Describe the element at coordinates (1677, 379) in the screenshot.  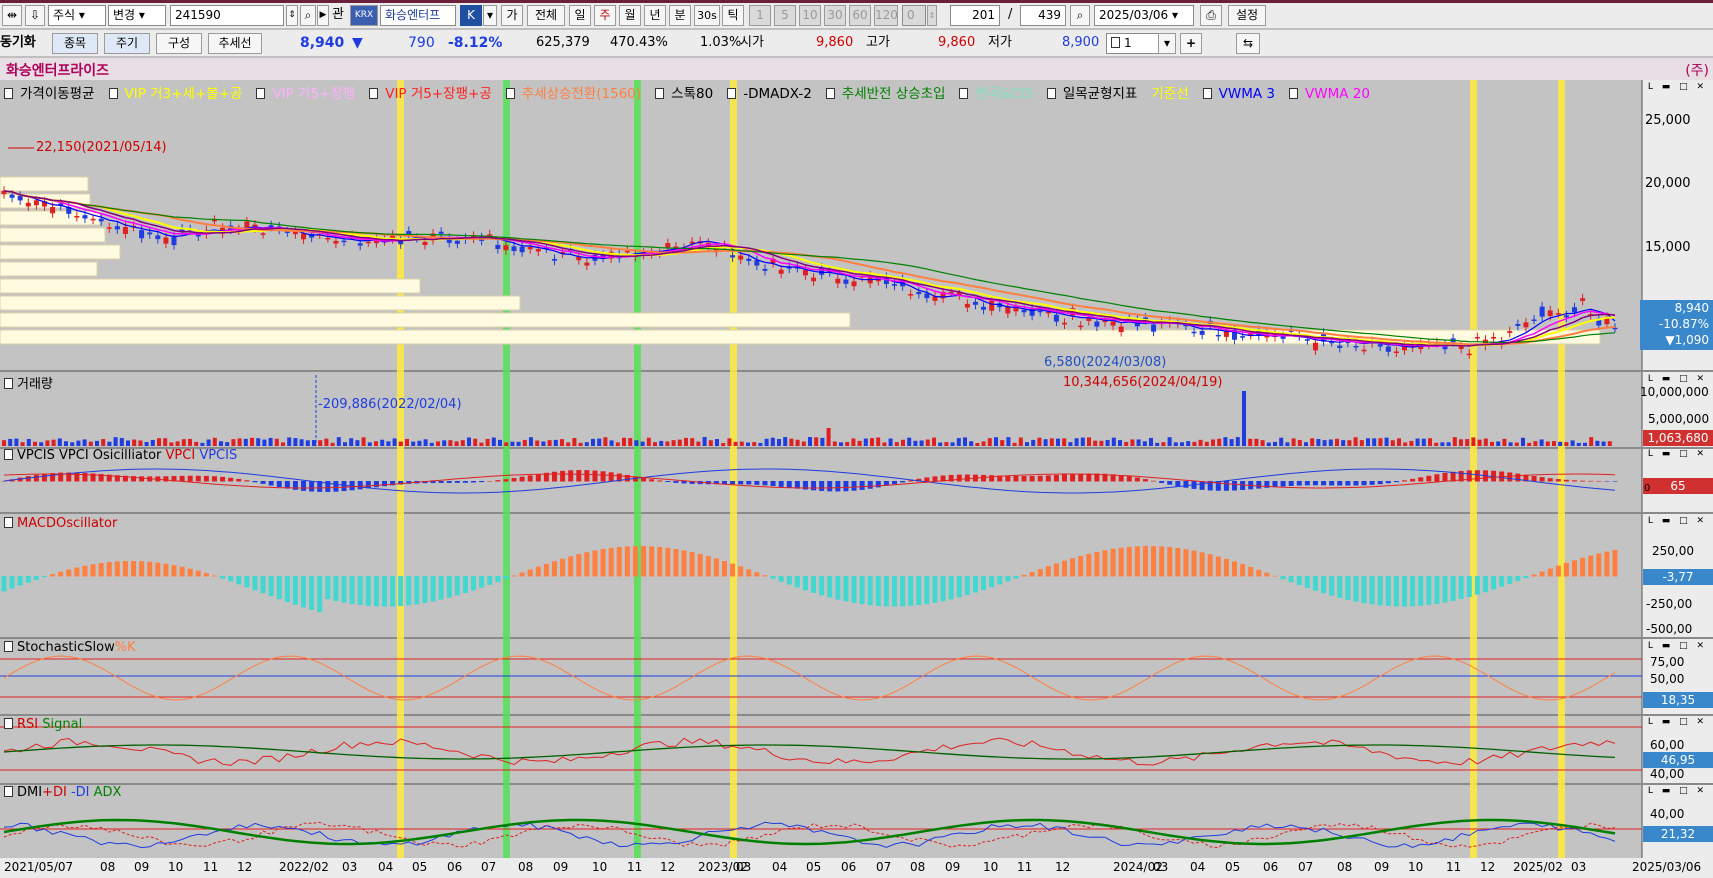
I see `volume-panel-controls: L ▬ □ ✕` at that location.